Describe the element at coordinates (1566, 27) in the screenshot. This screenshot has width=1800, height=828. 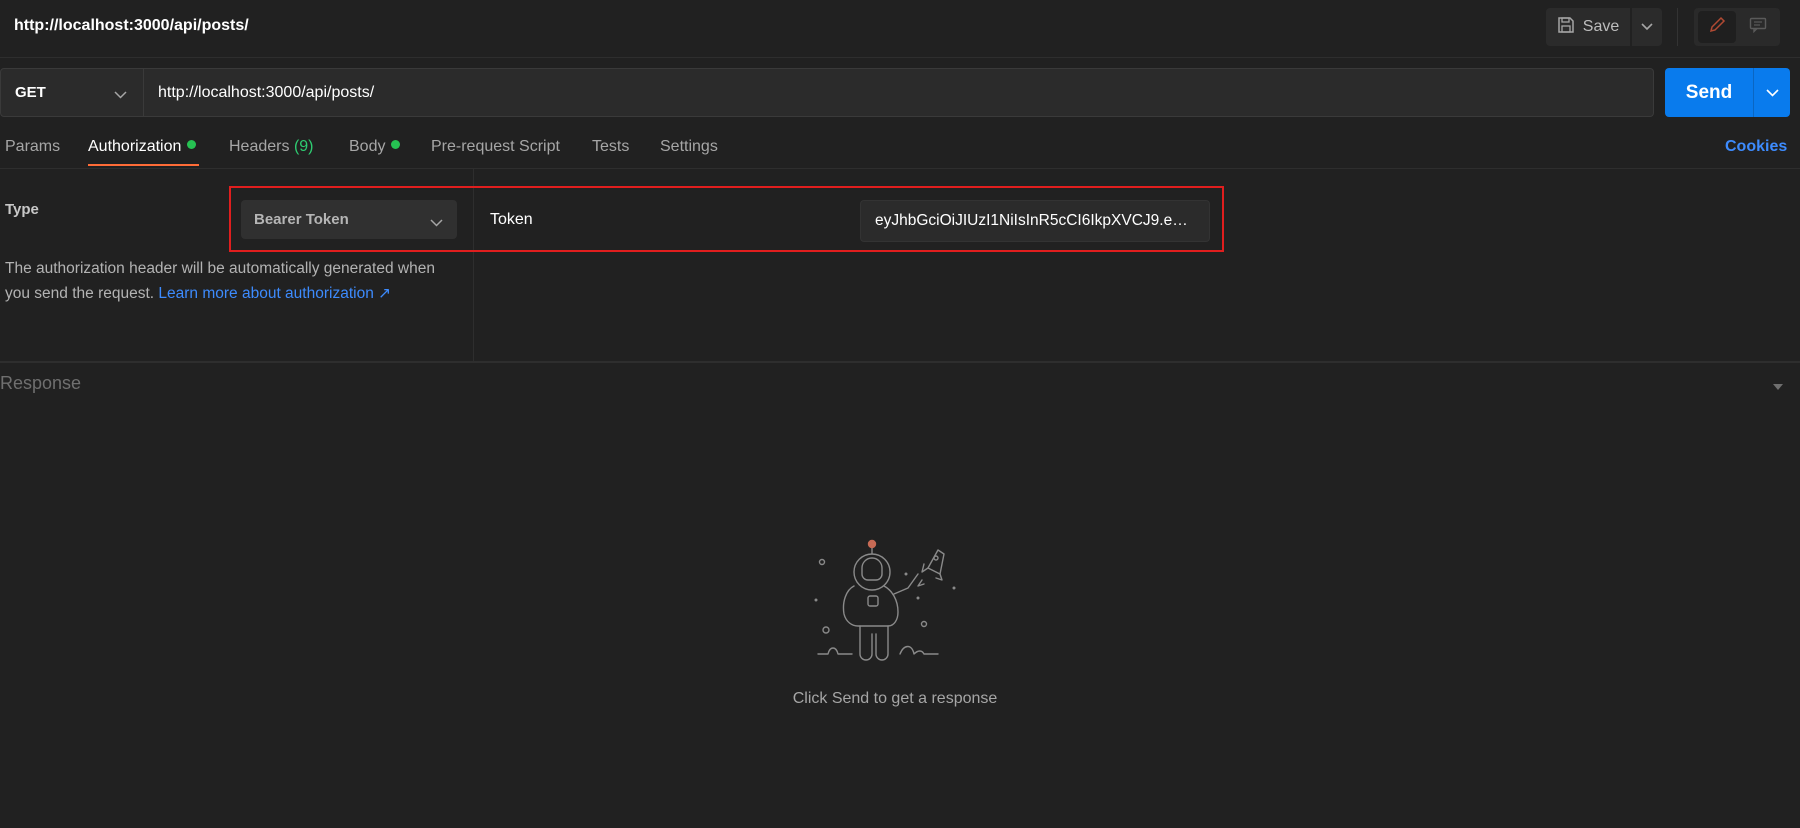
I see `save-icon` at that location.